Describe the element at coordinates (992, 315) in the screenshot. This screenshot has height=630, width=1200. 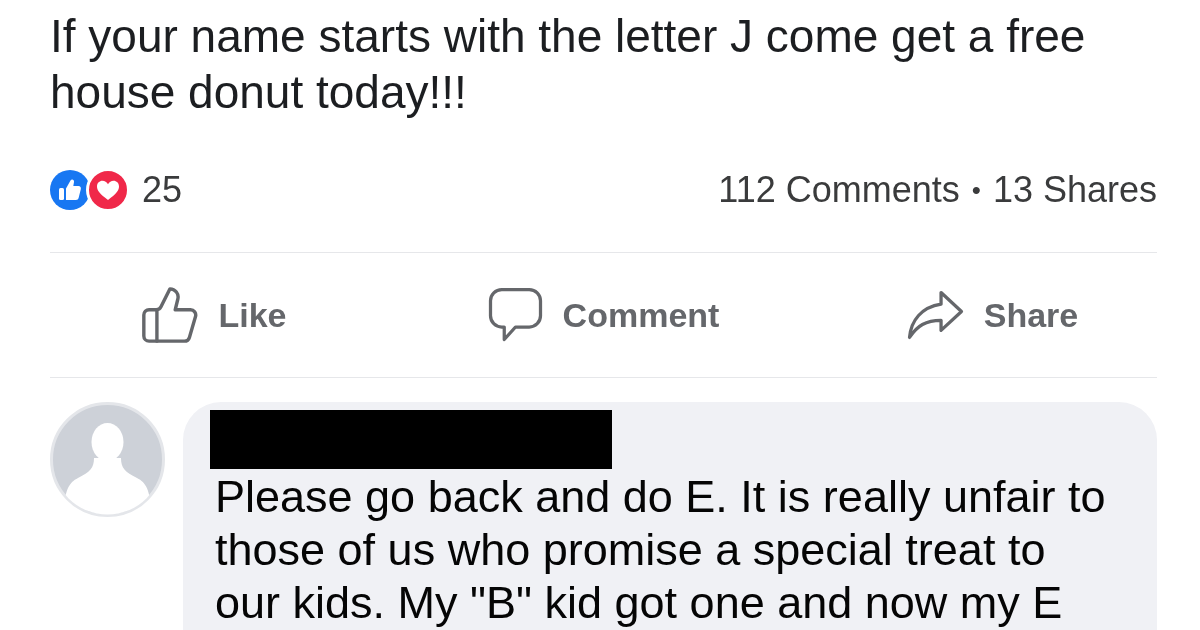
I see `share-button: Share` at that location.